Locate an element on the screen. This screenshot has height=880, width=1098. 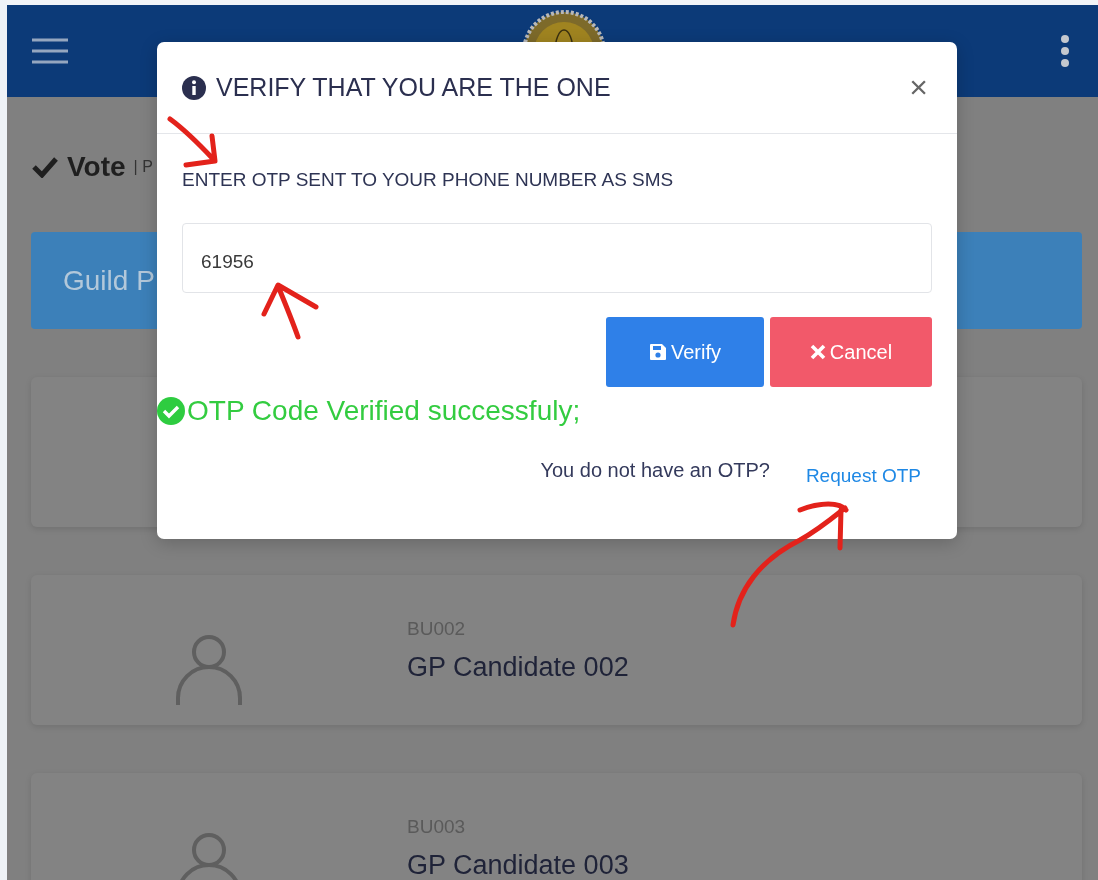
page-subtitle: | P is located at coordinates (143, 167).